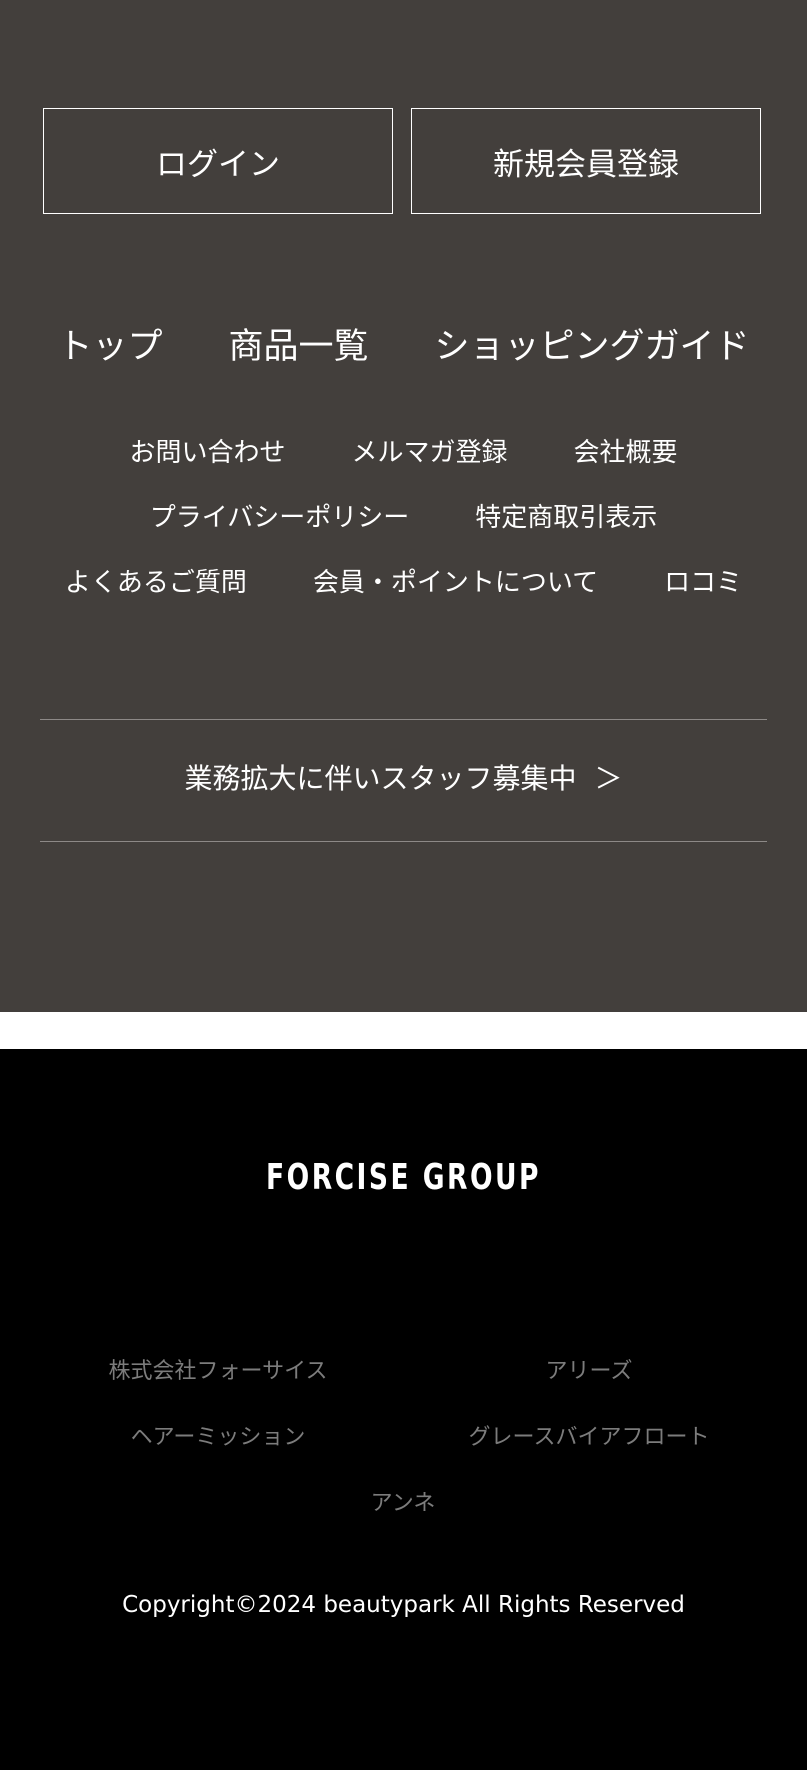  What do you see at coordinates (589, 1369) in the screenshot?
I see `group-company-link: アリーズ` at bounding box center [589, 1369].